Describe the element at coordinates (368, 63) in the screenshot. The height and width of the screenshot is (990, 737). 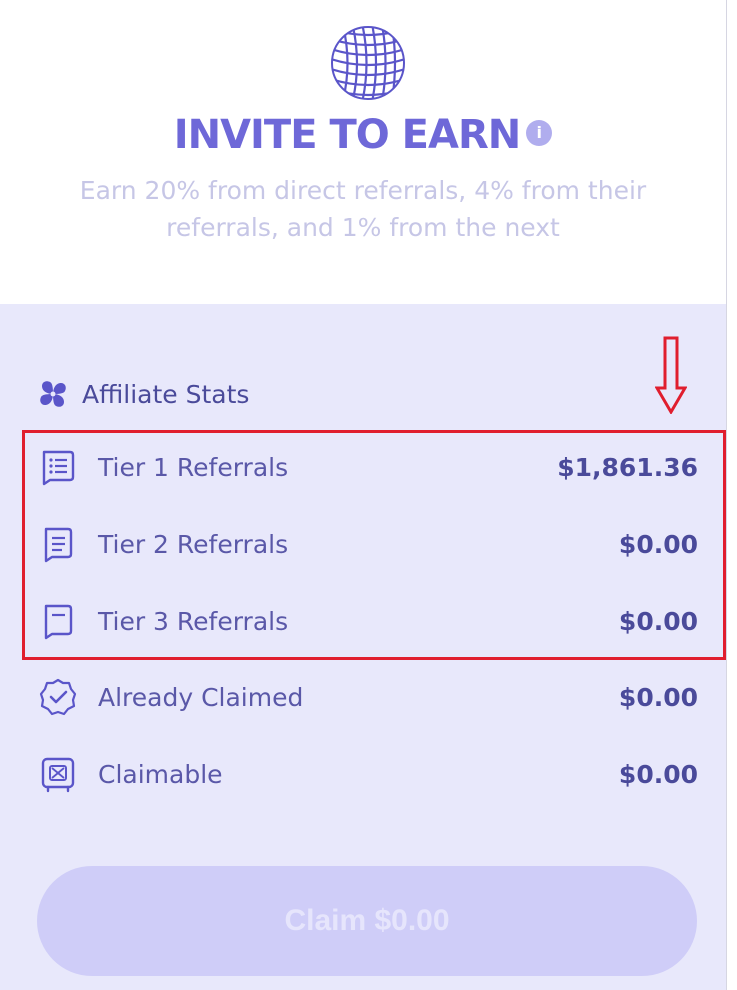
I see `globe-icon` at that location.